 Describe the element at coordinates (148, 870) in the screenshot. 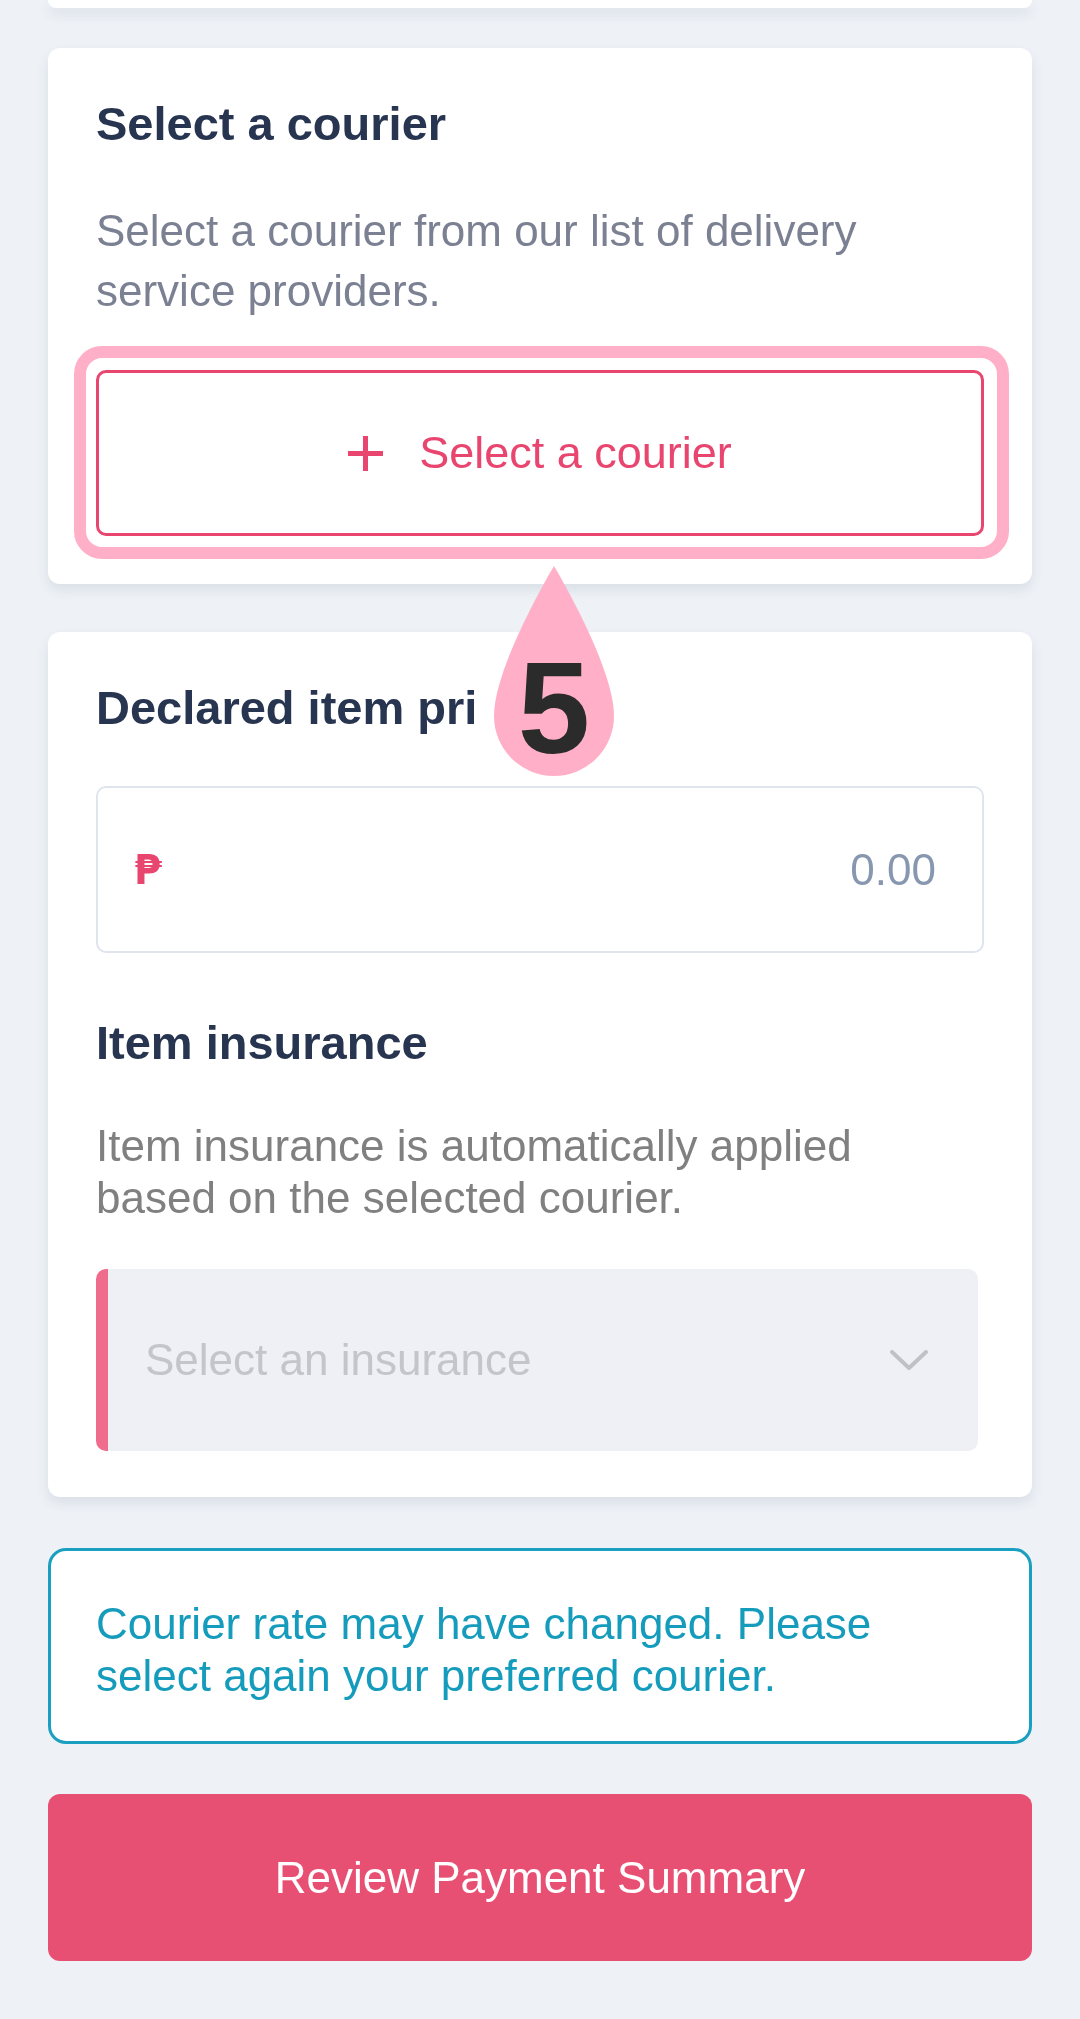

I see `currency-symbol: ₱` at that location.